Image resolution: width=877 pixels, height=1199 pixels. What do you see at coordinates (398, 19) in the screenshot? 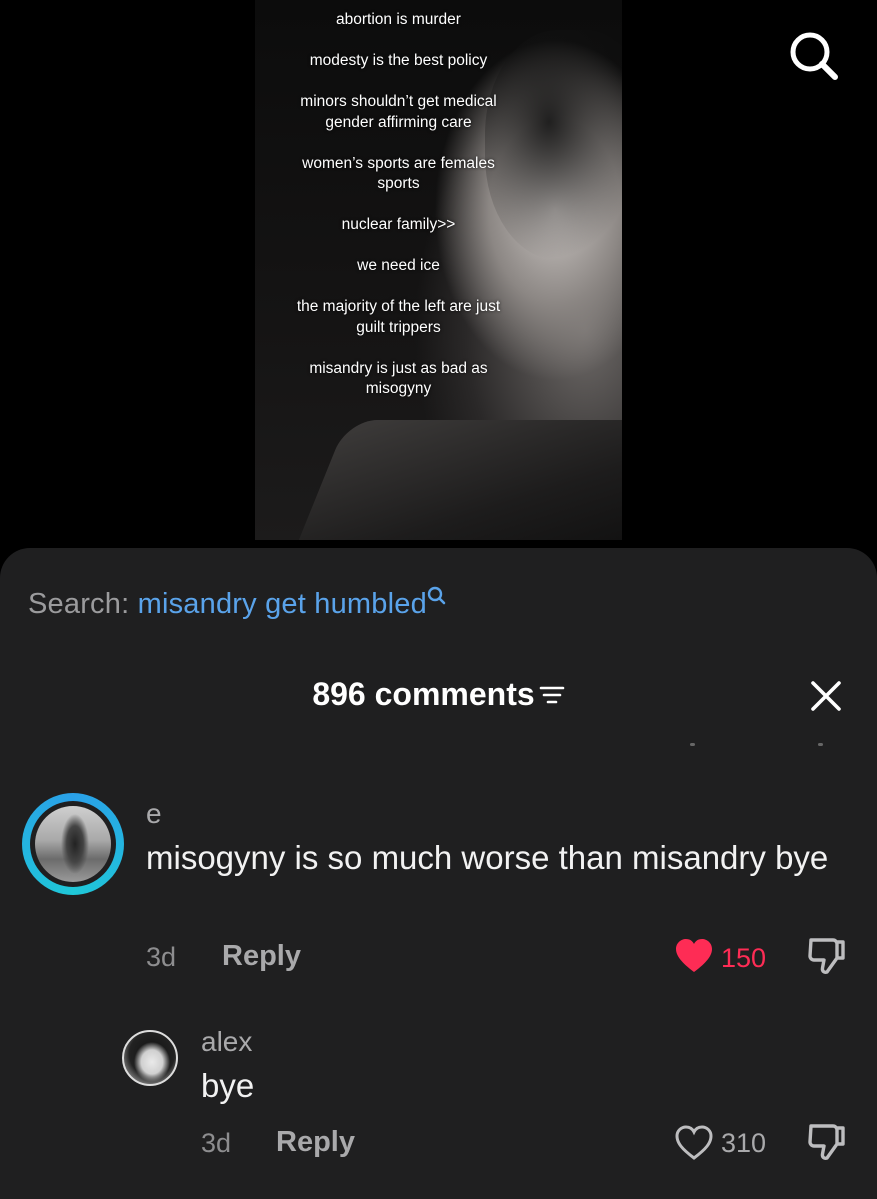
I see `overlay-line: abortion is murder` at bounding box center [398, 19].